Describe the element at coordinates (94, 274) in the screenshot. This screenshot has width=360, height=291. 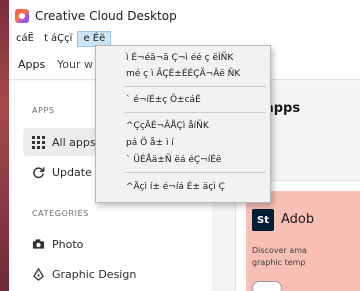
I see `sidebar-item-label: Graphic Design` at that location.